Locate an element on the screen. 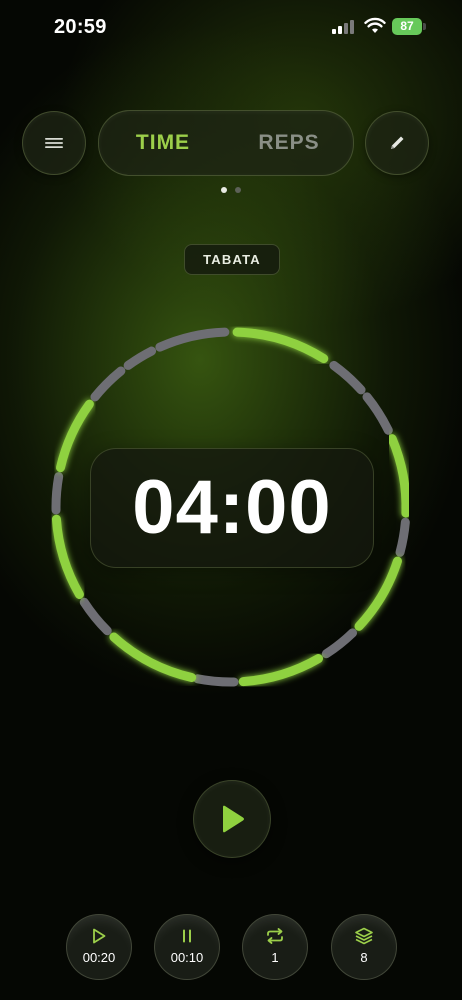  sets-stat: 8 is located at coordinates (364, 947).